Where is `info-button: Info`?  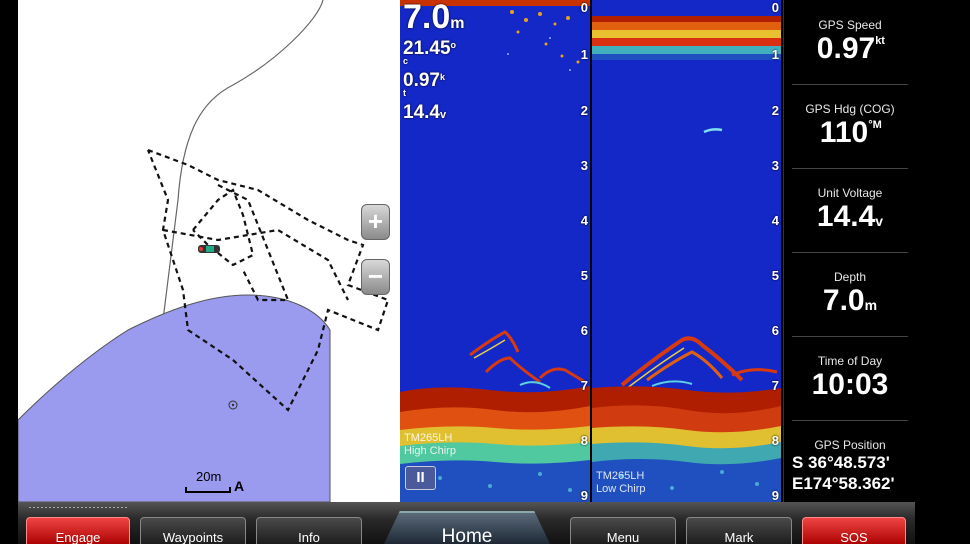 info-button: Info is located at coordinates (309, 530).